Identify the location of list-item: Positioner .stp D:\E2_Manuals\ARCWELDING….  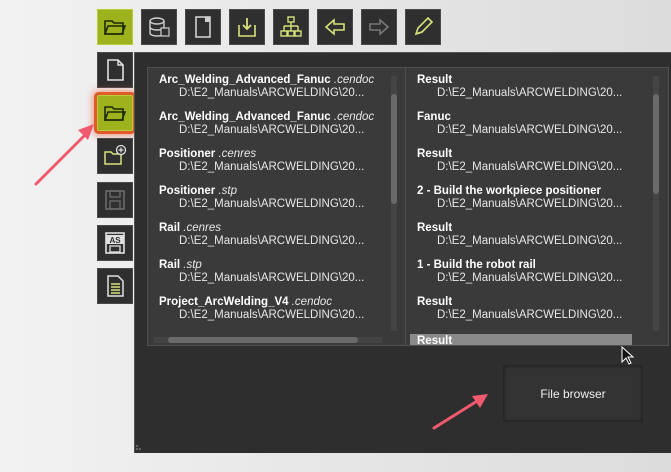
(274, 198).